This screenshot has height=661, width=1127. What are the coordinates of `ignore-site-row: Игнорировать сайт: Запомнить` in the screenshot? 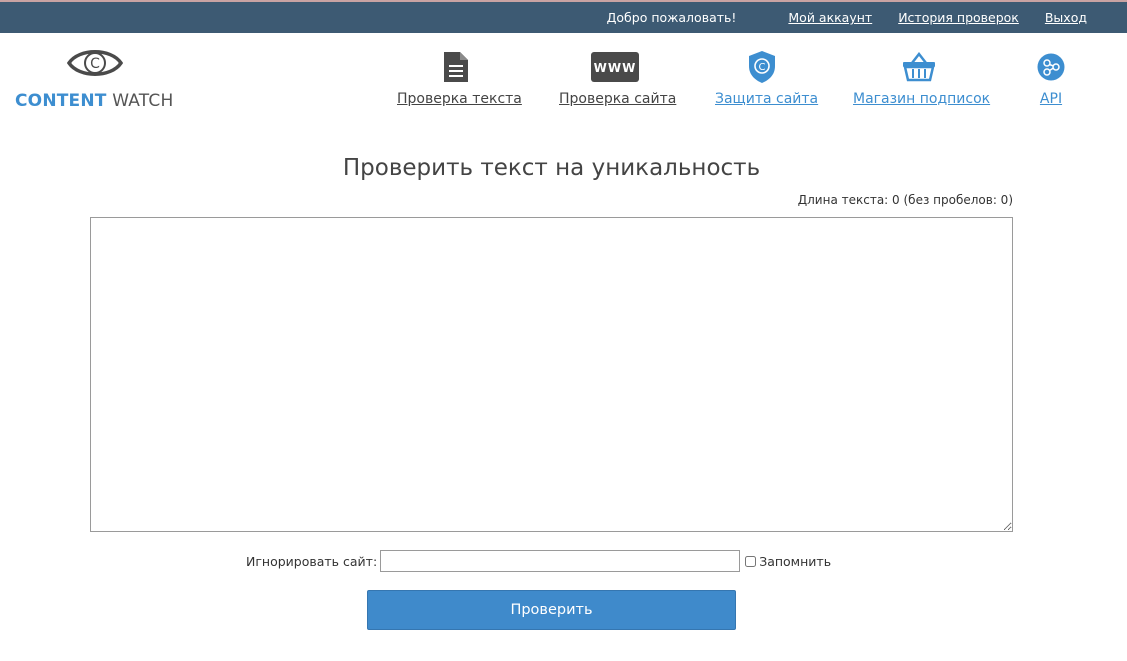 It's located at (538, 561).